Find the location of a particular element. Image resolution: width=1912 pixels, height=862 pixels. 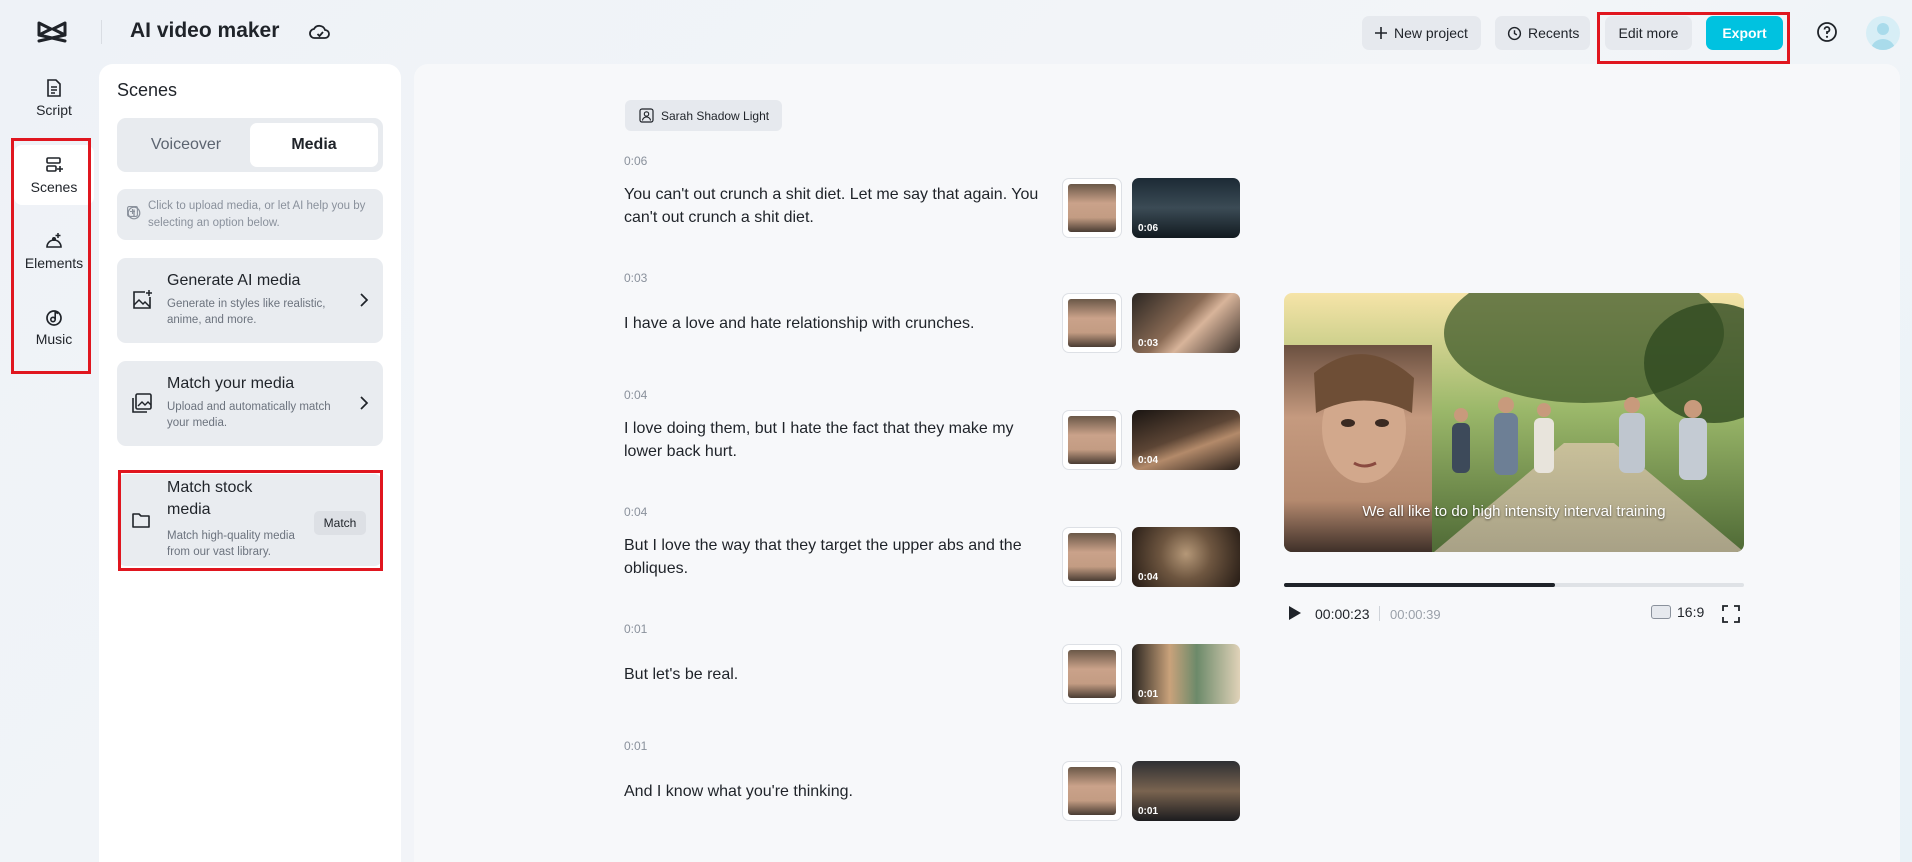

media-thumbnail: 0:03 is located at coordinates (1186, 323).